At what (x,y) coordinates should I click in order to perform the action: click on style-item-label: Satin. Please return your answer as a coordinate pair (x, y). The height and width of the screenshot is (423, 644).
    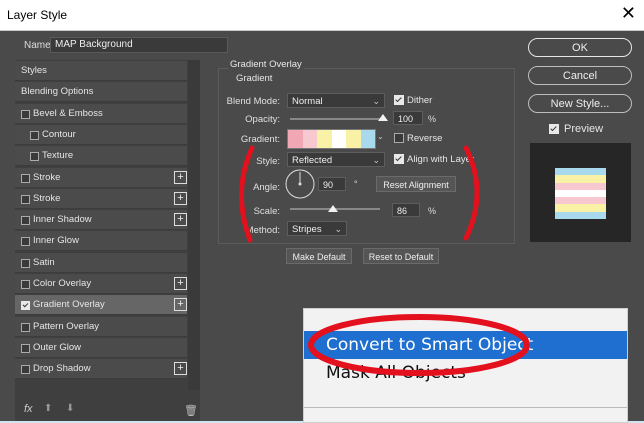
    Looking at the image, I should click on (44, 262).